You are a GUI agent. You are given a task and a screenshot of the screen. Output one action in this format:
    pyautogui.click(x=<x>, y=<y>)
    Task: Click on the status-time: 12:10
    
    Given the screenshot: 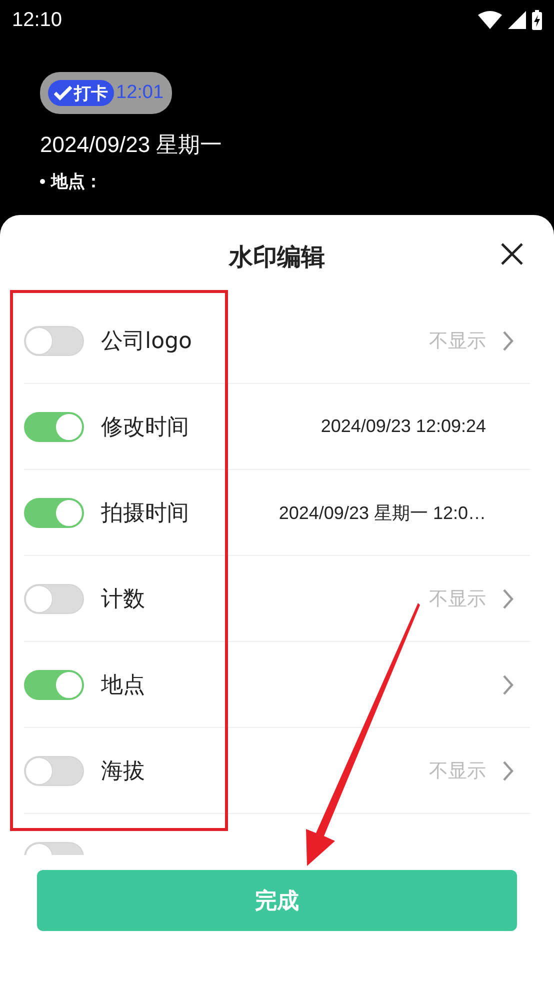 What is the action you would take?
    pyautogui.click(x=37, y=20)
    